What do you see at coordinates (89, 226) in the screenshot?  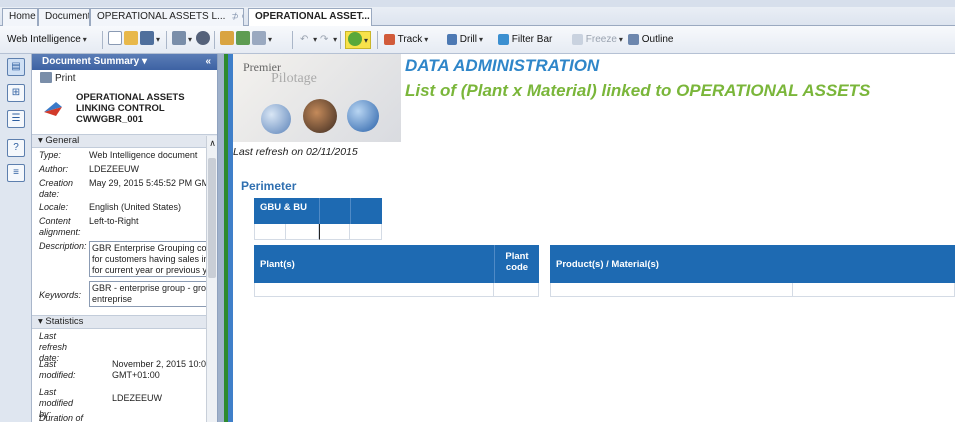 I see `content-alignment-row: Content alignment: Left-to-Right` at bounding box center [89, 226].